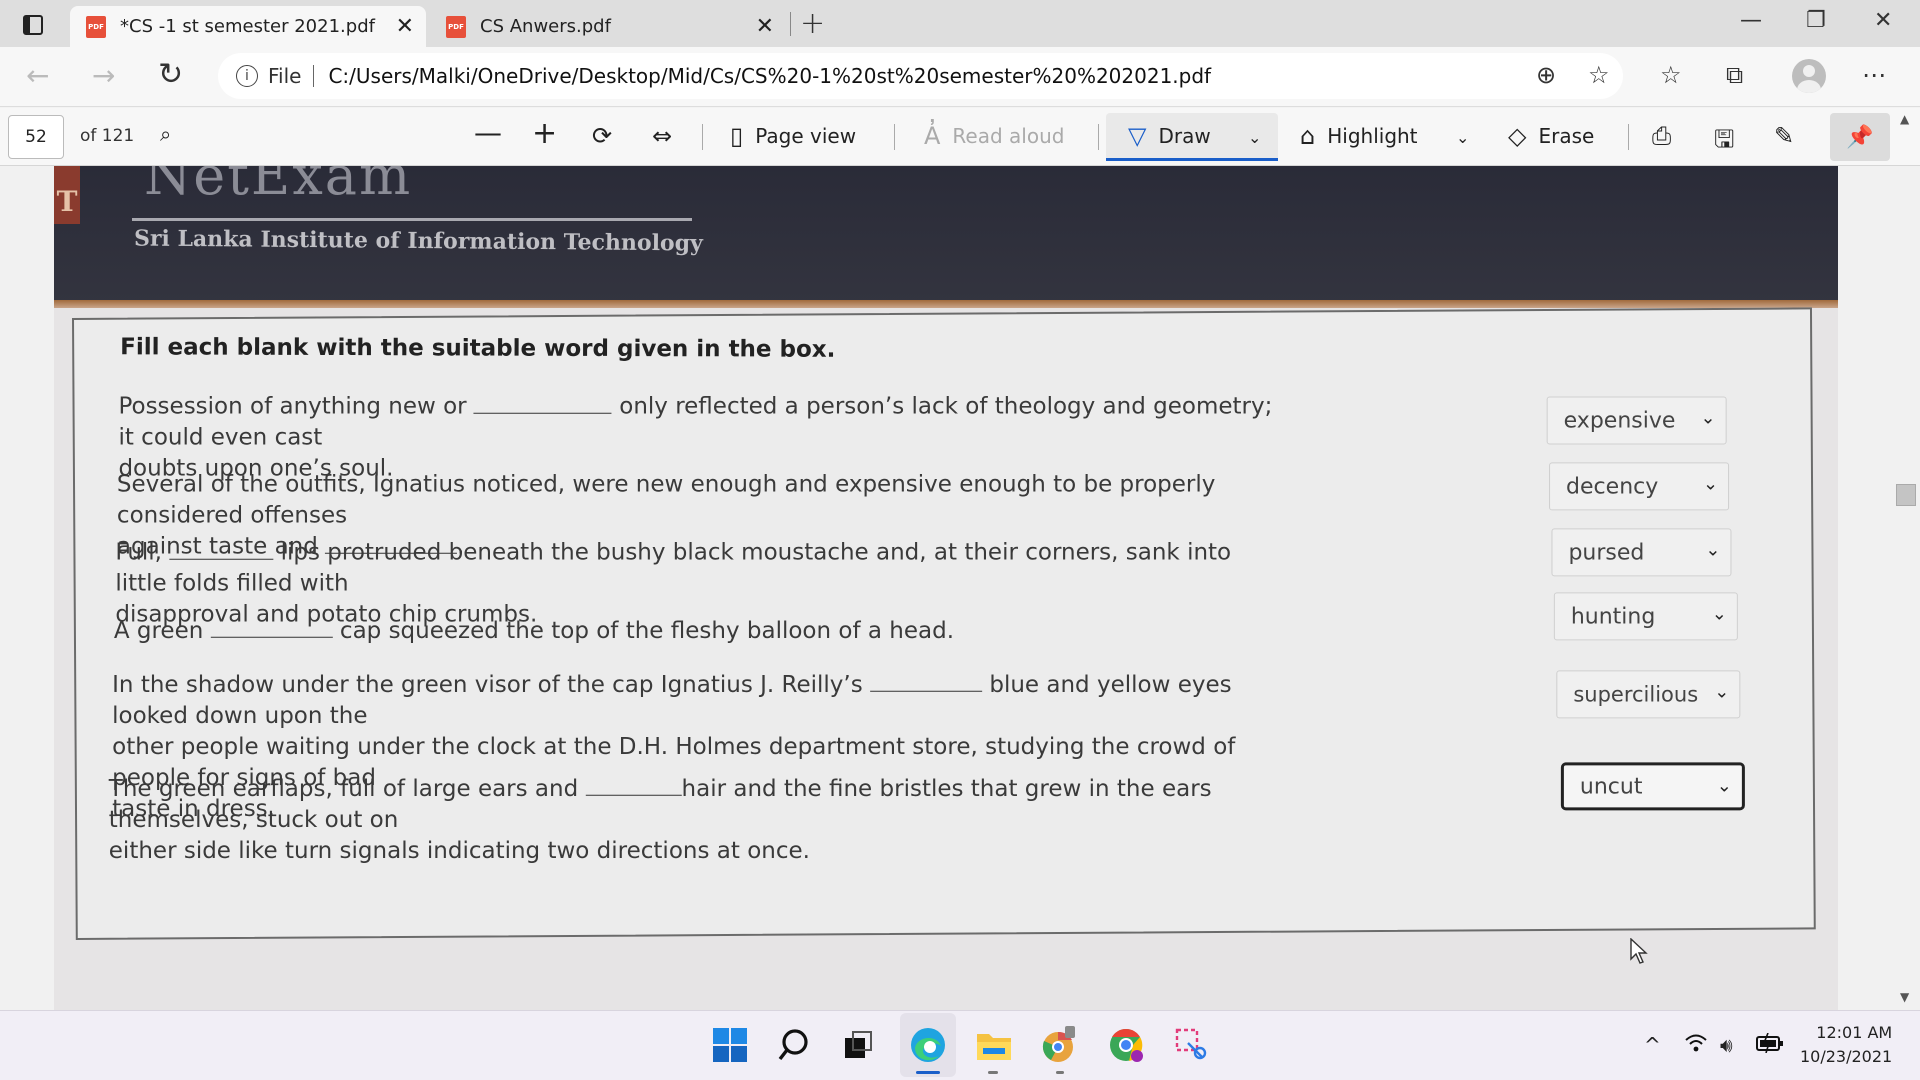 Image resolution: width=1920 pixels, height=1080 pixels. Describe the element at coordinates (278, 186) in the screenshot. I see `exam-system-title: NetExam` at that location.